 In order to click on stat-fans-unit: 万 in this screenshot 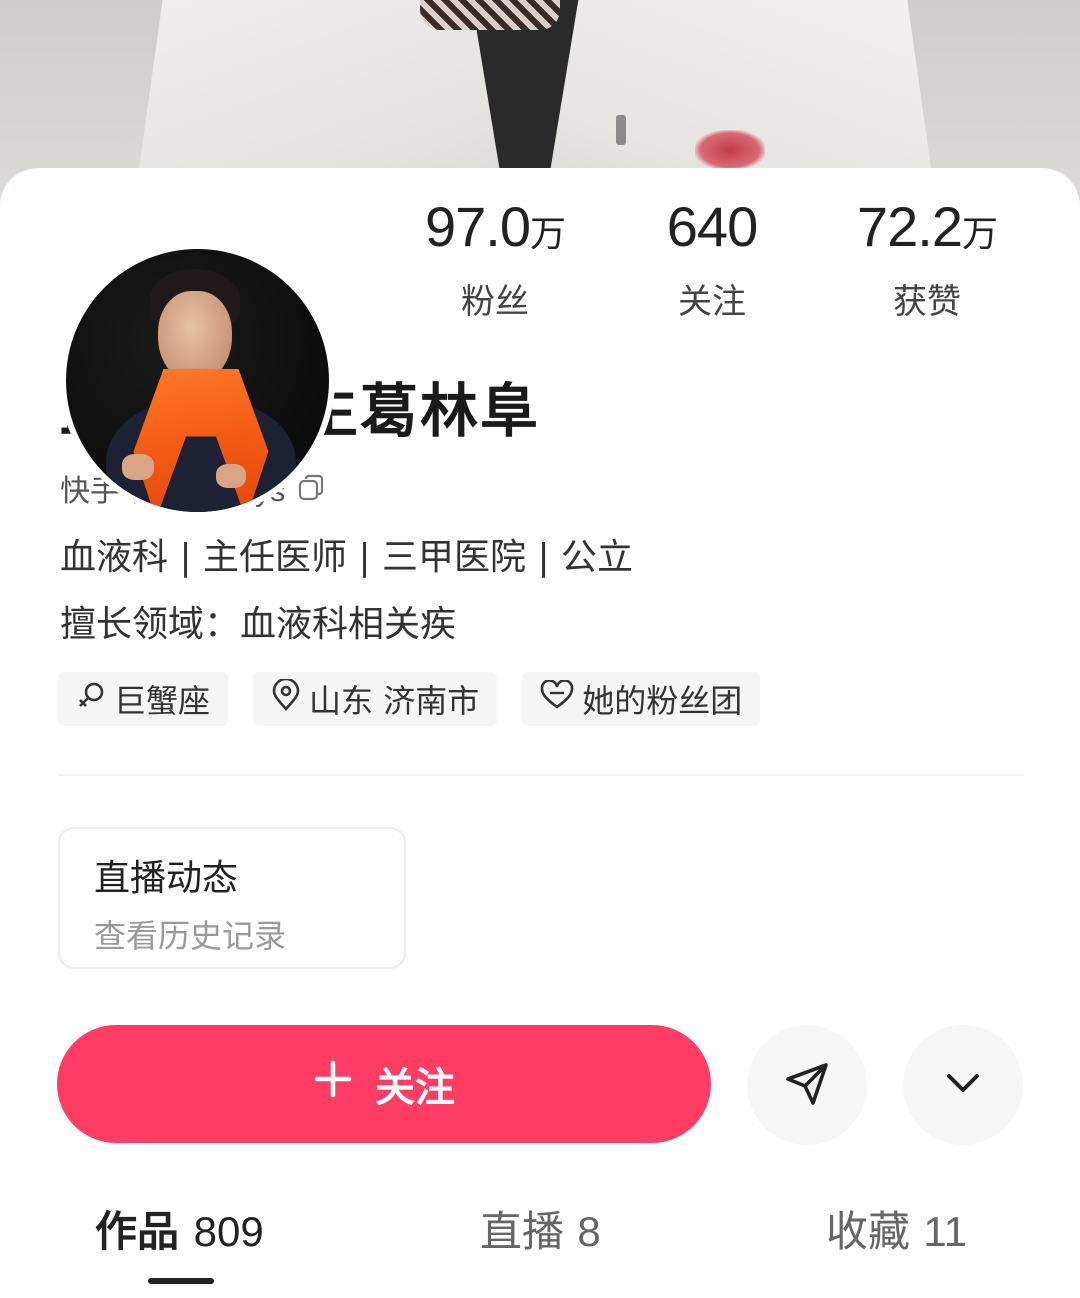, I will do `click(547, 233)`.